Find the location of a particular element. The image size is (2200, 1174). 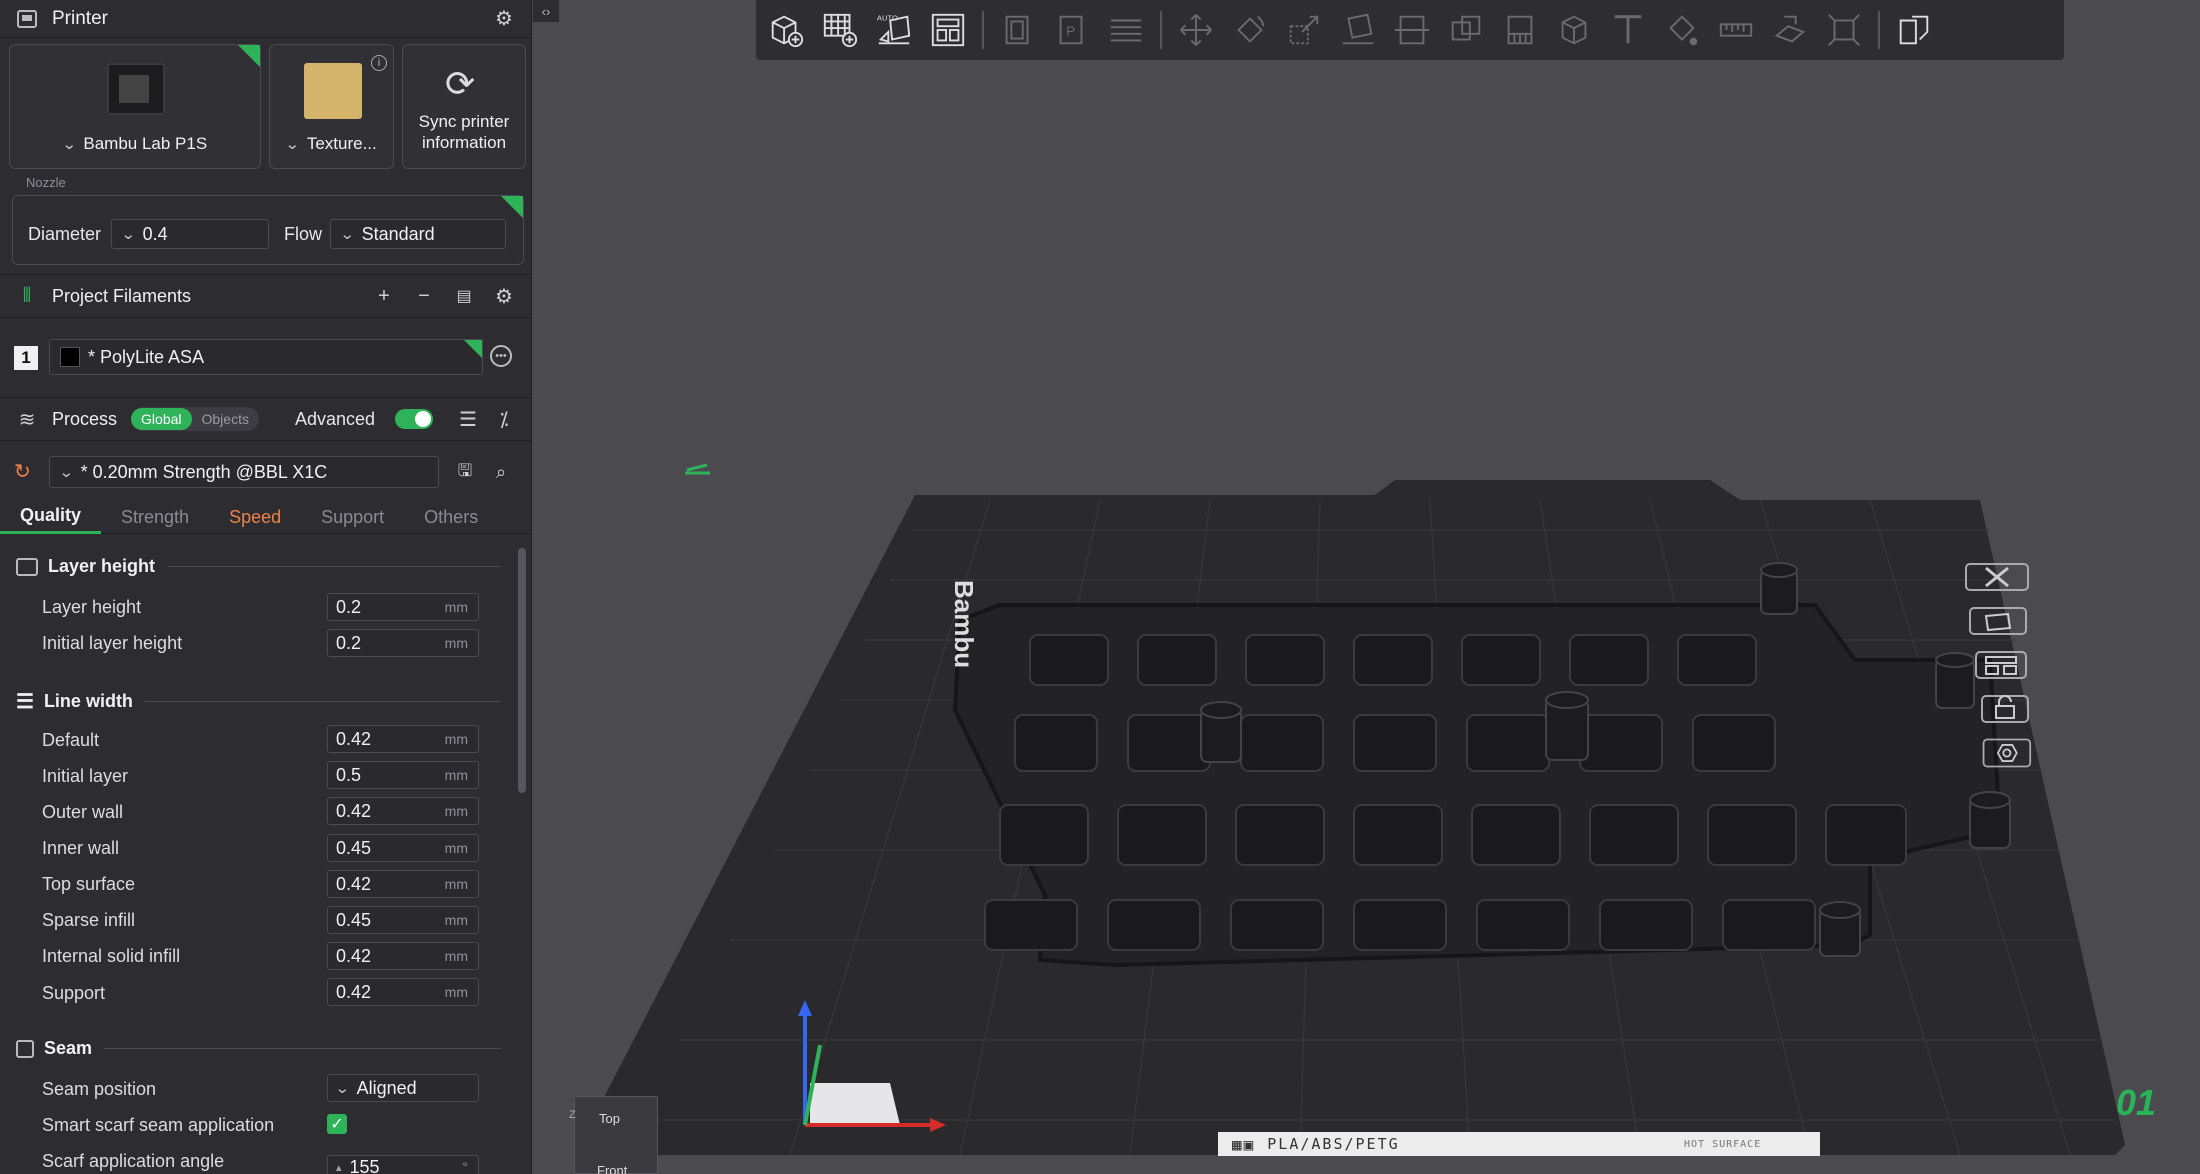

seam-position-select: ⌄ Aligned is located at coordinates (403, 1088).